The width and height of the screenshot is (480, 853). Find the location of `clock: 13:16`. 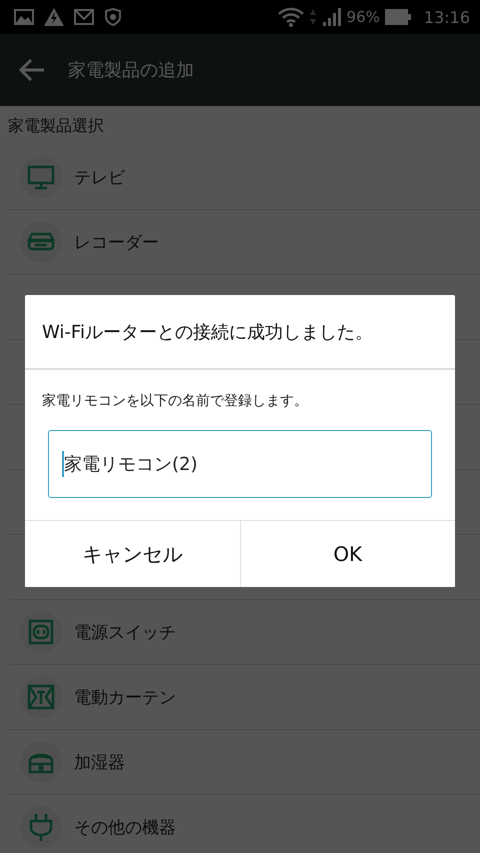

clock: 13:16 is located at coordinates (447, 17).